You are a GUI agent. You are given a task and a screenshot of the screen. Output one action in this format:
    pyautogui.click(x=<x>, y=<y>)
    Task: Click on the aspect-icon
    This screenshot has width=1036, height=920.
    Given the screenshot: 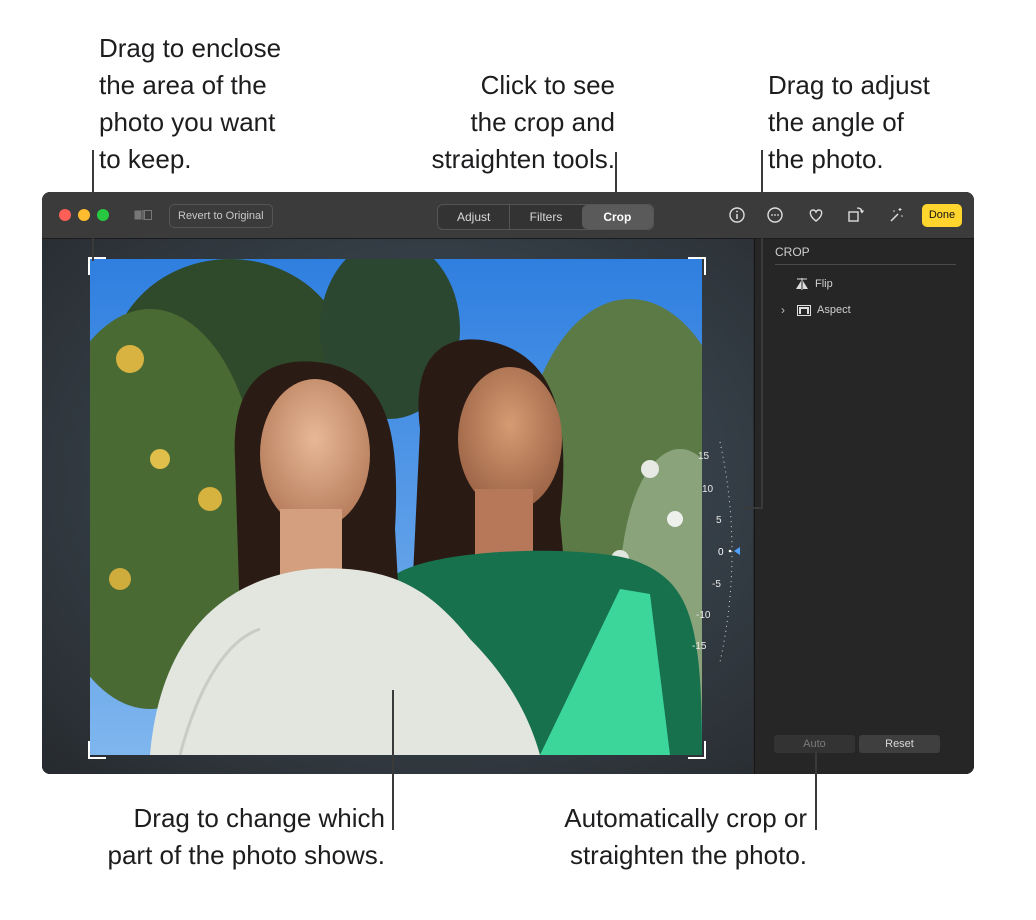 What is the action you would take?
    pyautogui.click(x=804, y=310)
    